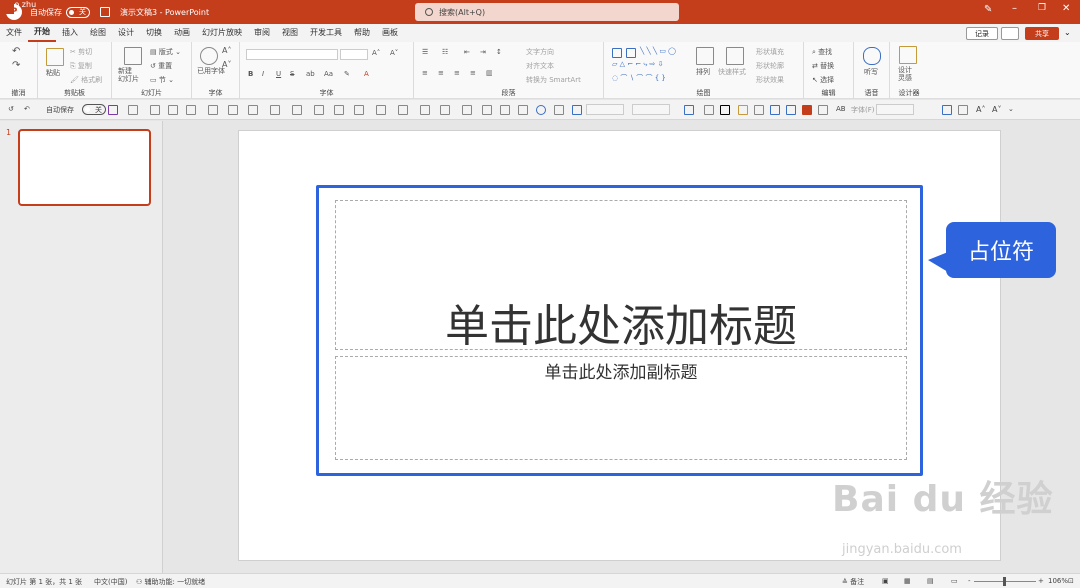  I want to click on qat-picture-icon, so click(403, 110).